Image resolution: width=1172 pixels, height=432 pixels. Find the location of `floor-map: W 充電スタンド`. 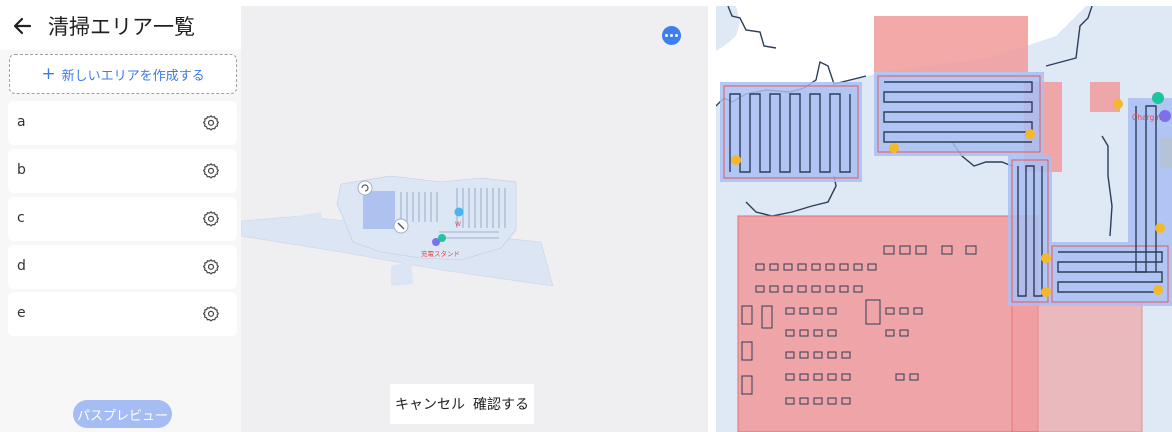

floor-map: W 充電スタンド is located at coordinates (474, 241).